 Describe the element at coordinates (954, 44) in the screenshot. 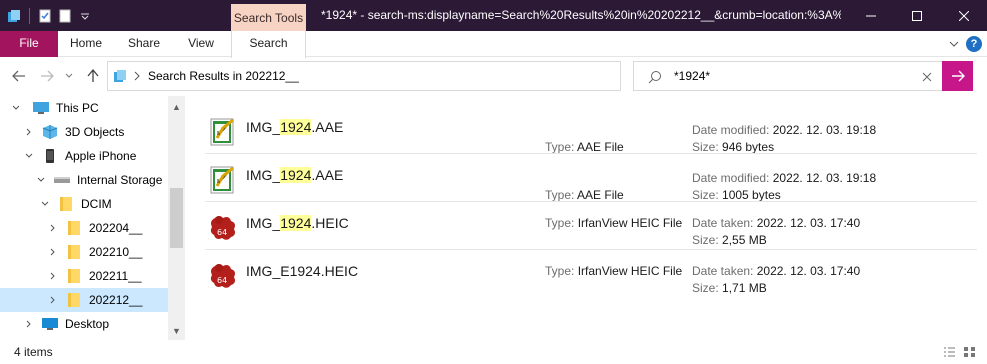

I see `expand-ribbon-icon` at that location.